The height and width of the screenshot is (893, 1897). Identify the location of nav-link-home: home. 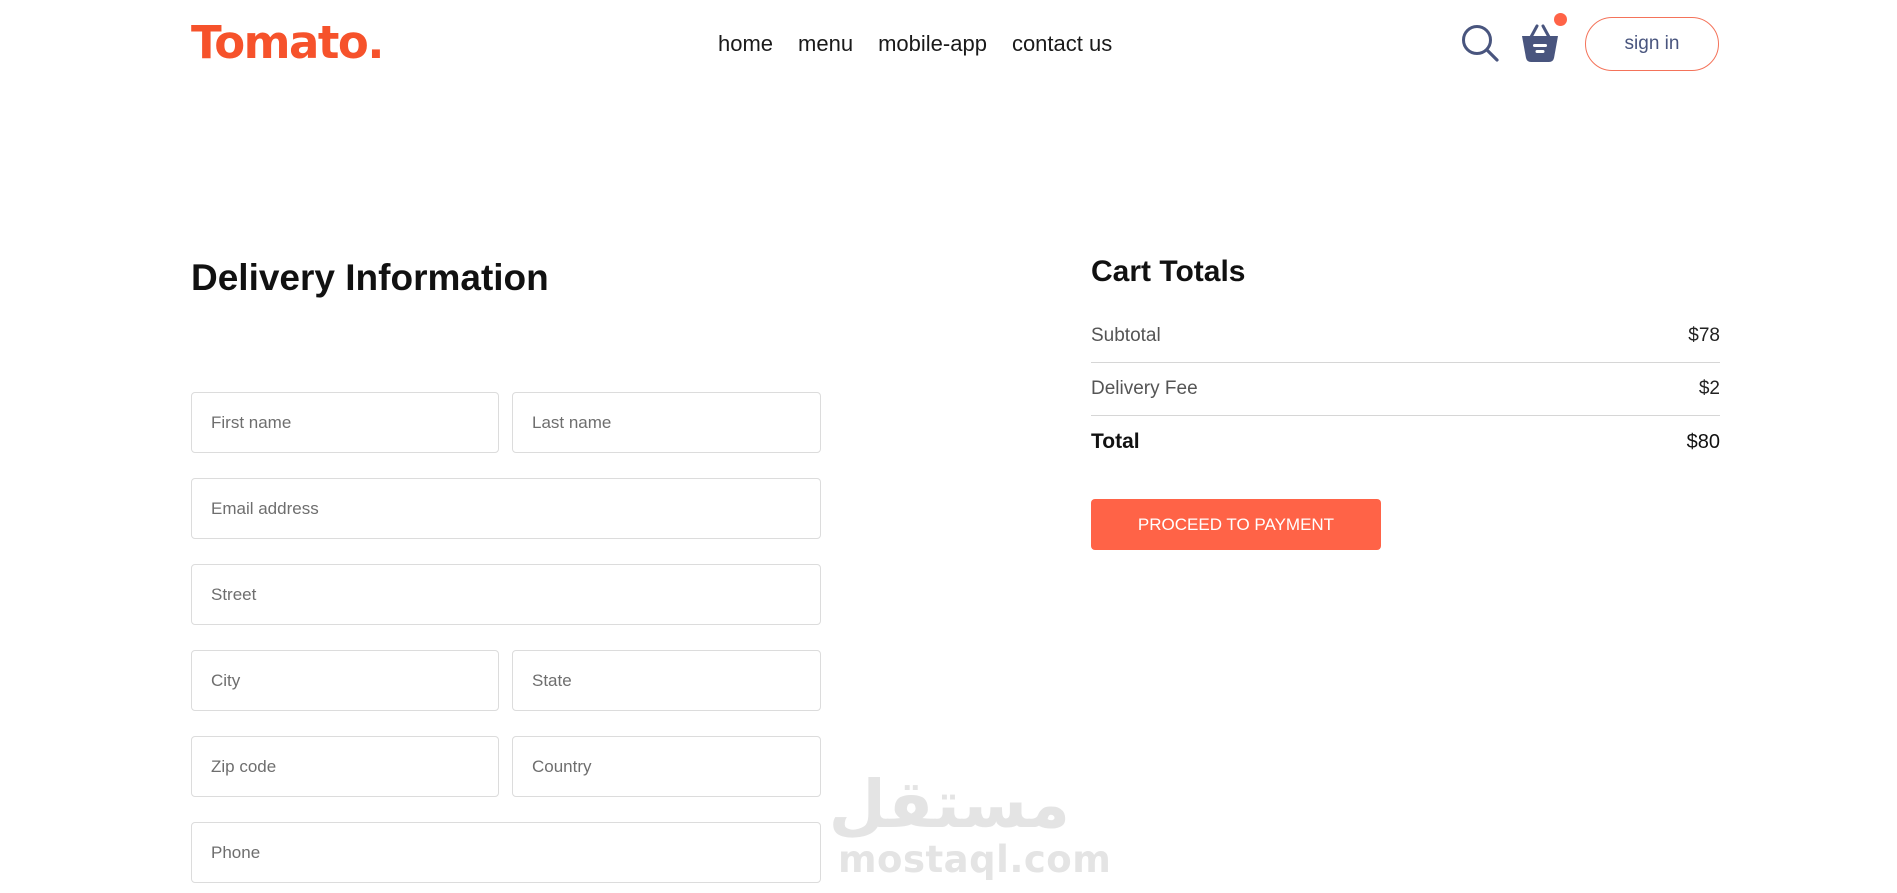
(745, 44).